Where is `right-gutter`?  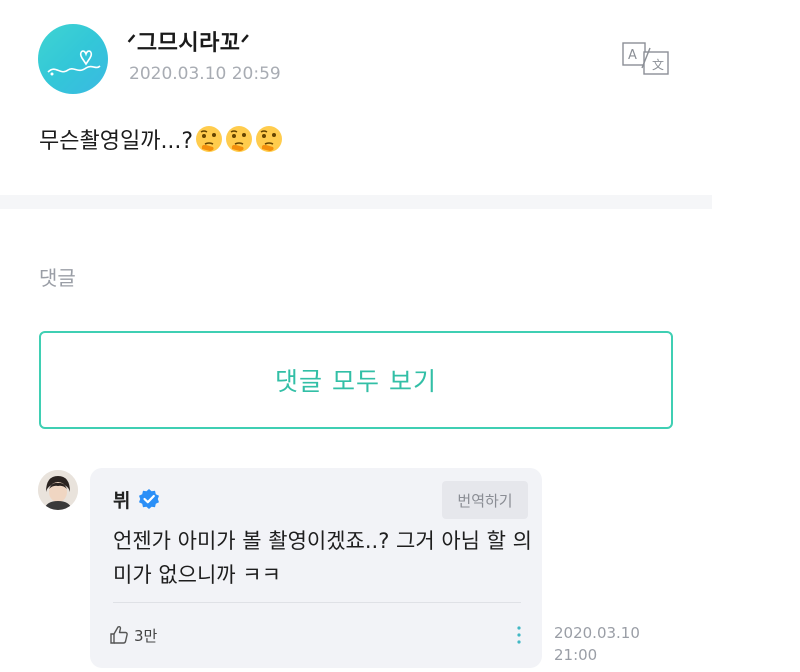
right-gutter is located at coordinates (756, 336).